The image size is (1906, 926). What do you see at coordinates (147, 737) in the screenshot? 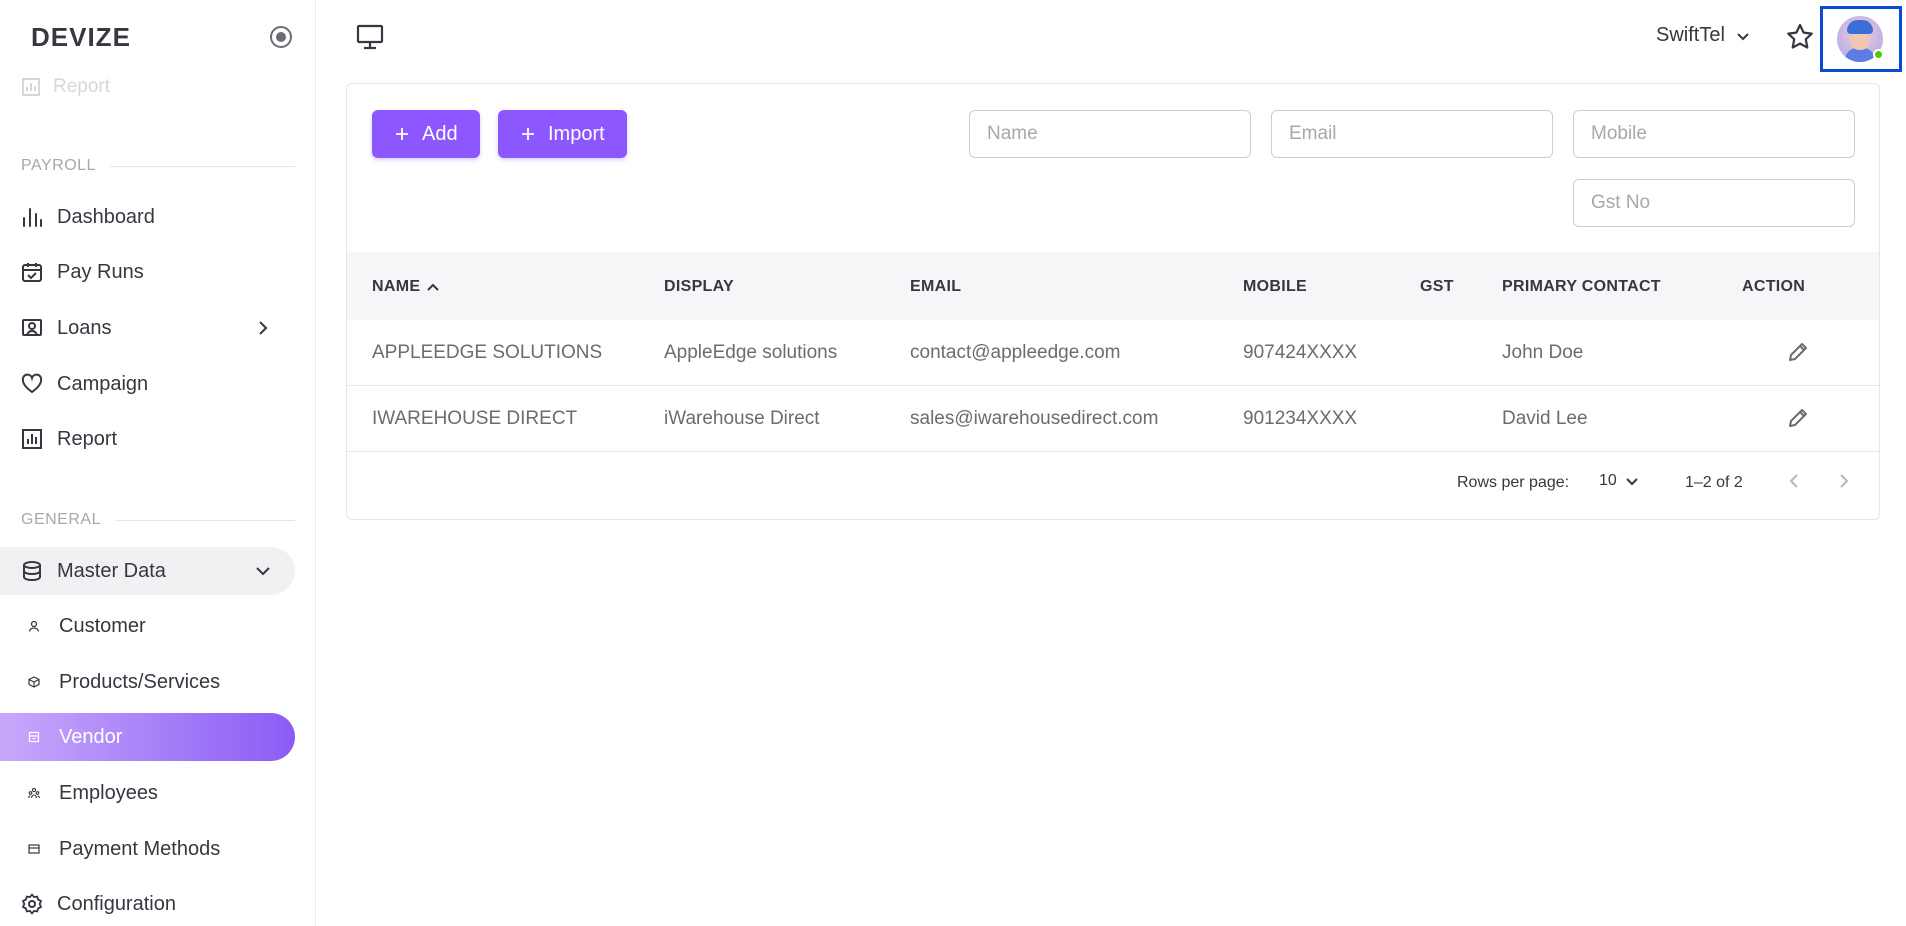
I see `sidebar-item-vendor: Vendor` at bounding box center [147, 737].